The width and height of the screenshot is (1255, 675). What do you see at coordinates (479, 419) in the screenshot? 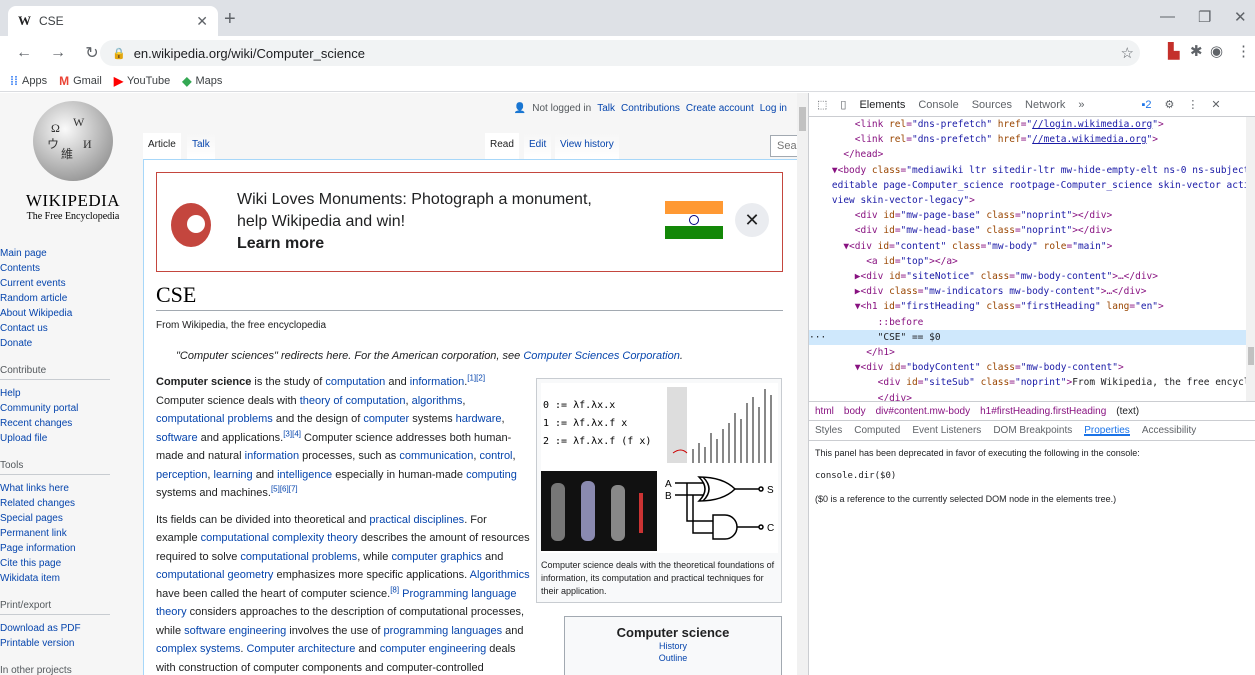
I see `link-hardware: hardware` at bounding box center [479, 419].